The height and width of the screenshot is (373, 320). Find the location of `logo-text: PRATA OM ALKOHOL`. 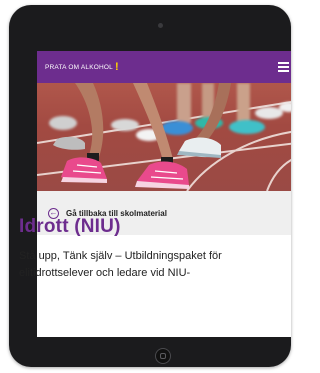

logo-text: PRATA OM ALKOHOL is located at coordinates (79, 67).